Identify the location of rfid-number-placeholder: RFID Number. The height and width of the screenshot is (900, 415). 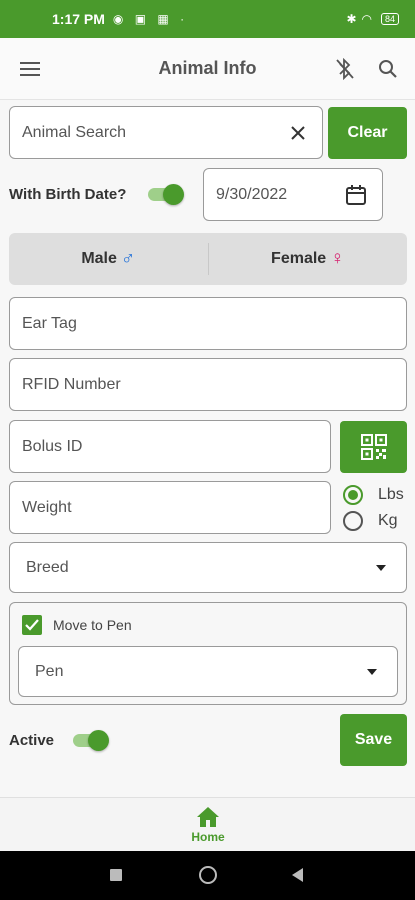
(71, 384).